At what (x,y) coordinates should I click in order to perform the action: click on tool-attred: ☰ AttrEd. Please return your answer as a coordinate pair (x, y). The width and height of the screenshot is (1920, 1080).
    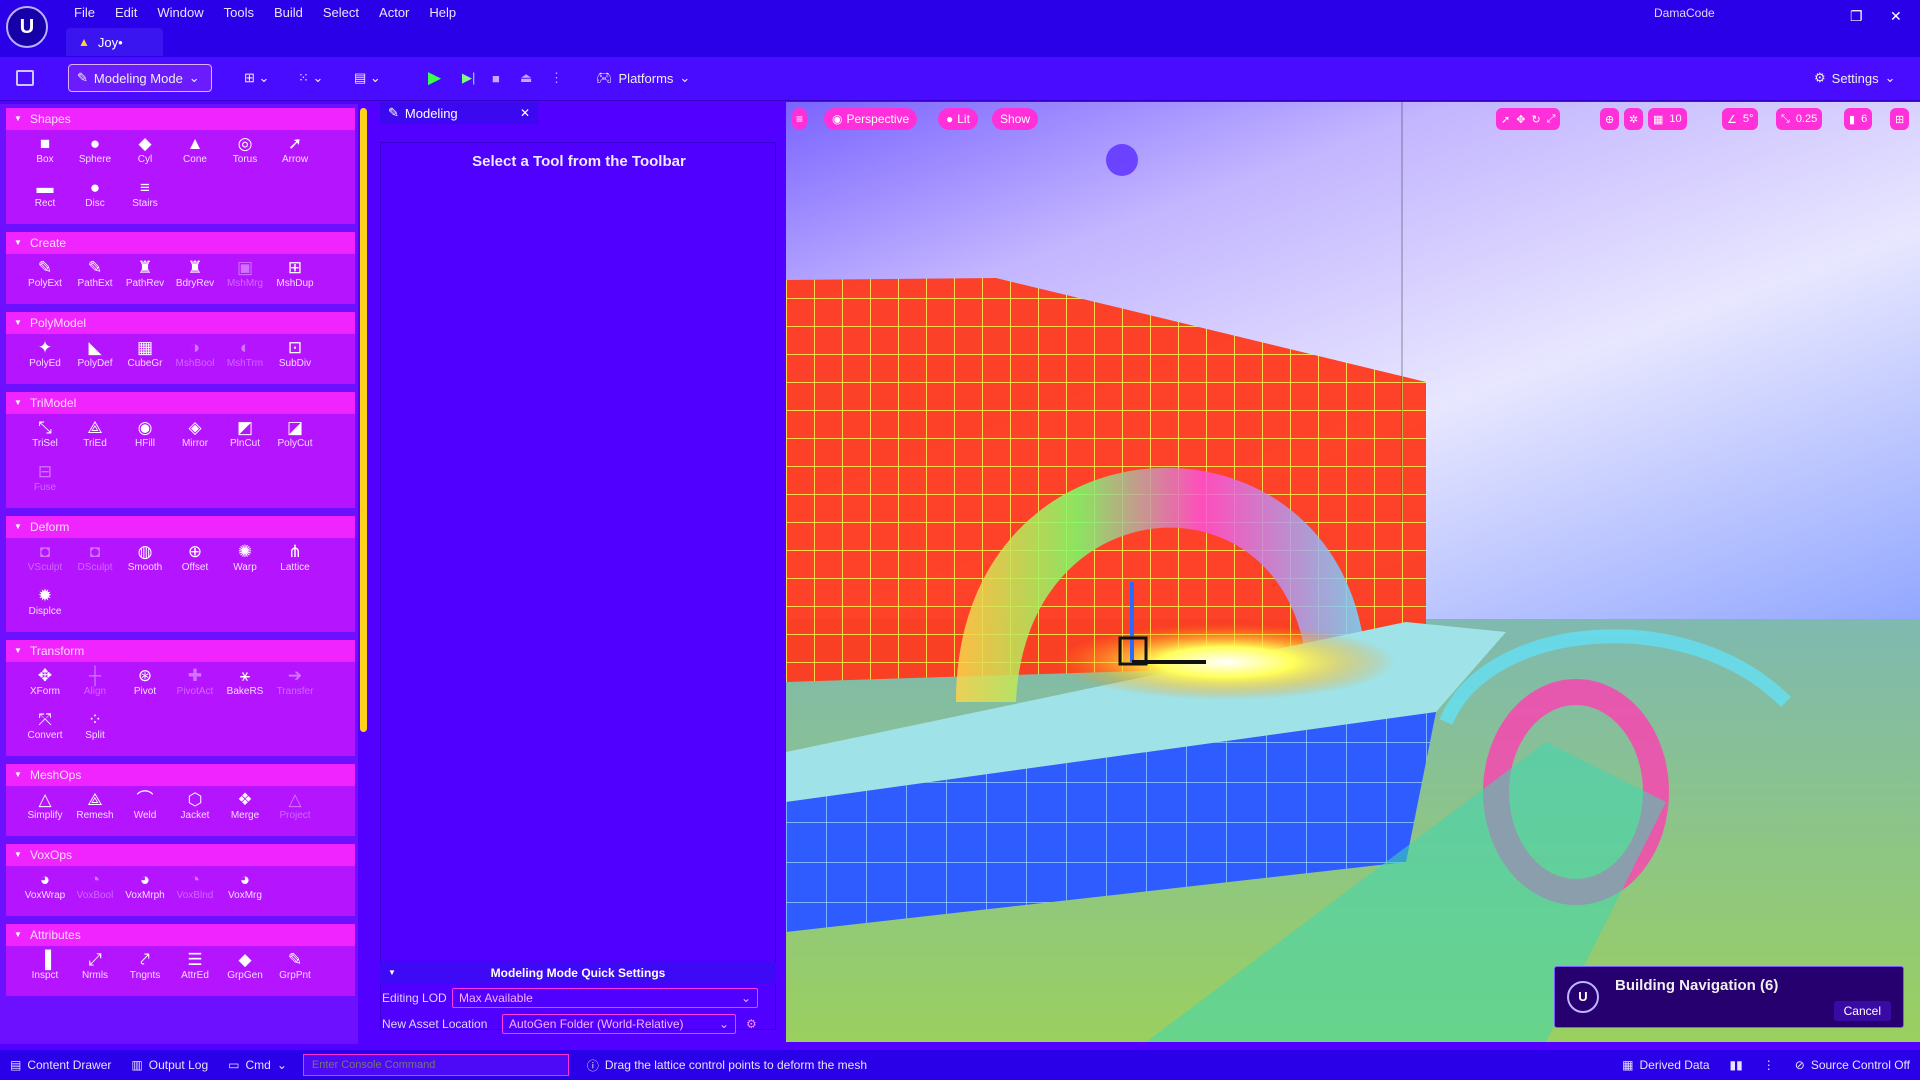
    Looking at the image, I should click on (195, 971).